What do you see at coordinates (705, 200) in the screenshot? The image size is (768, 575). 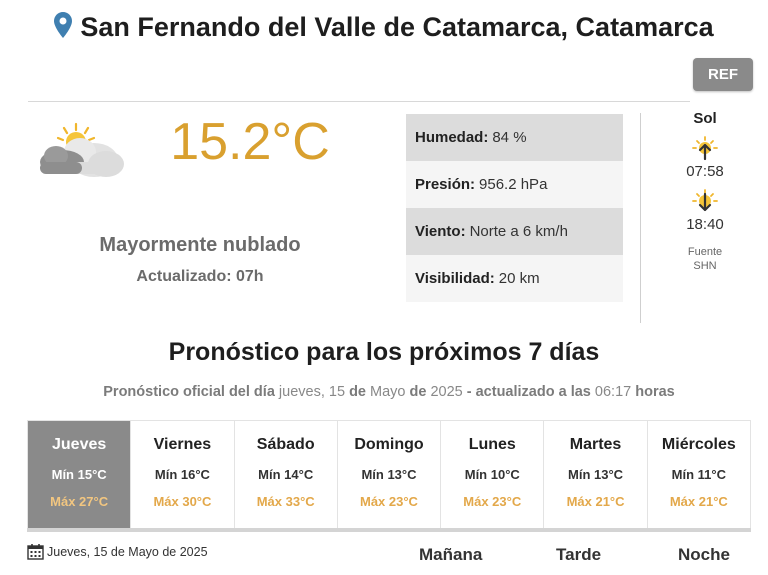 I see `sunset-icon` at bounding box center [705, 200].